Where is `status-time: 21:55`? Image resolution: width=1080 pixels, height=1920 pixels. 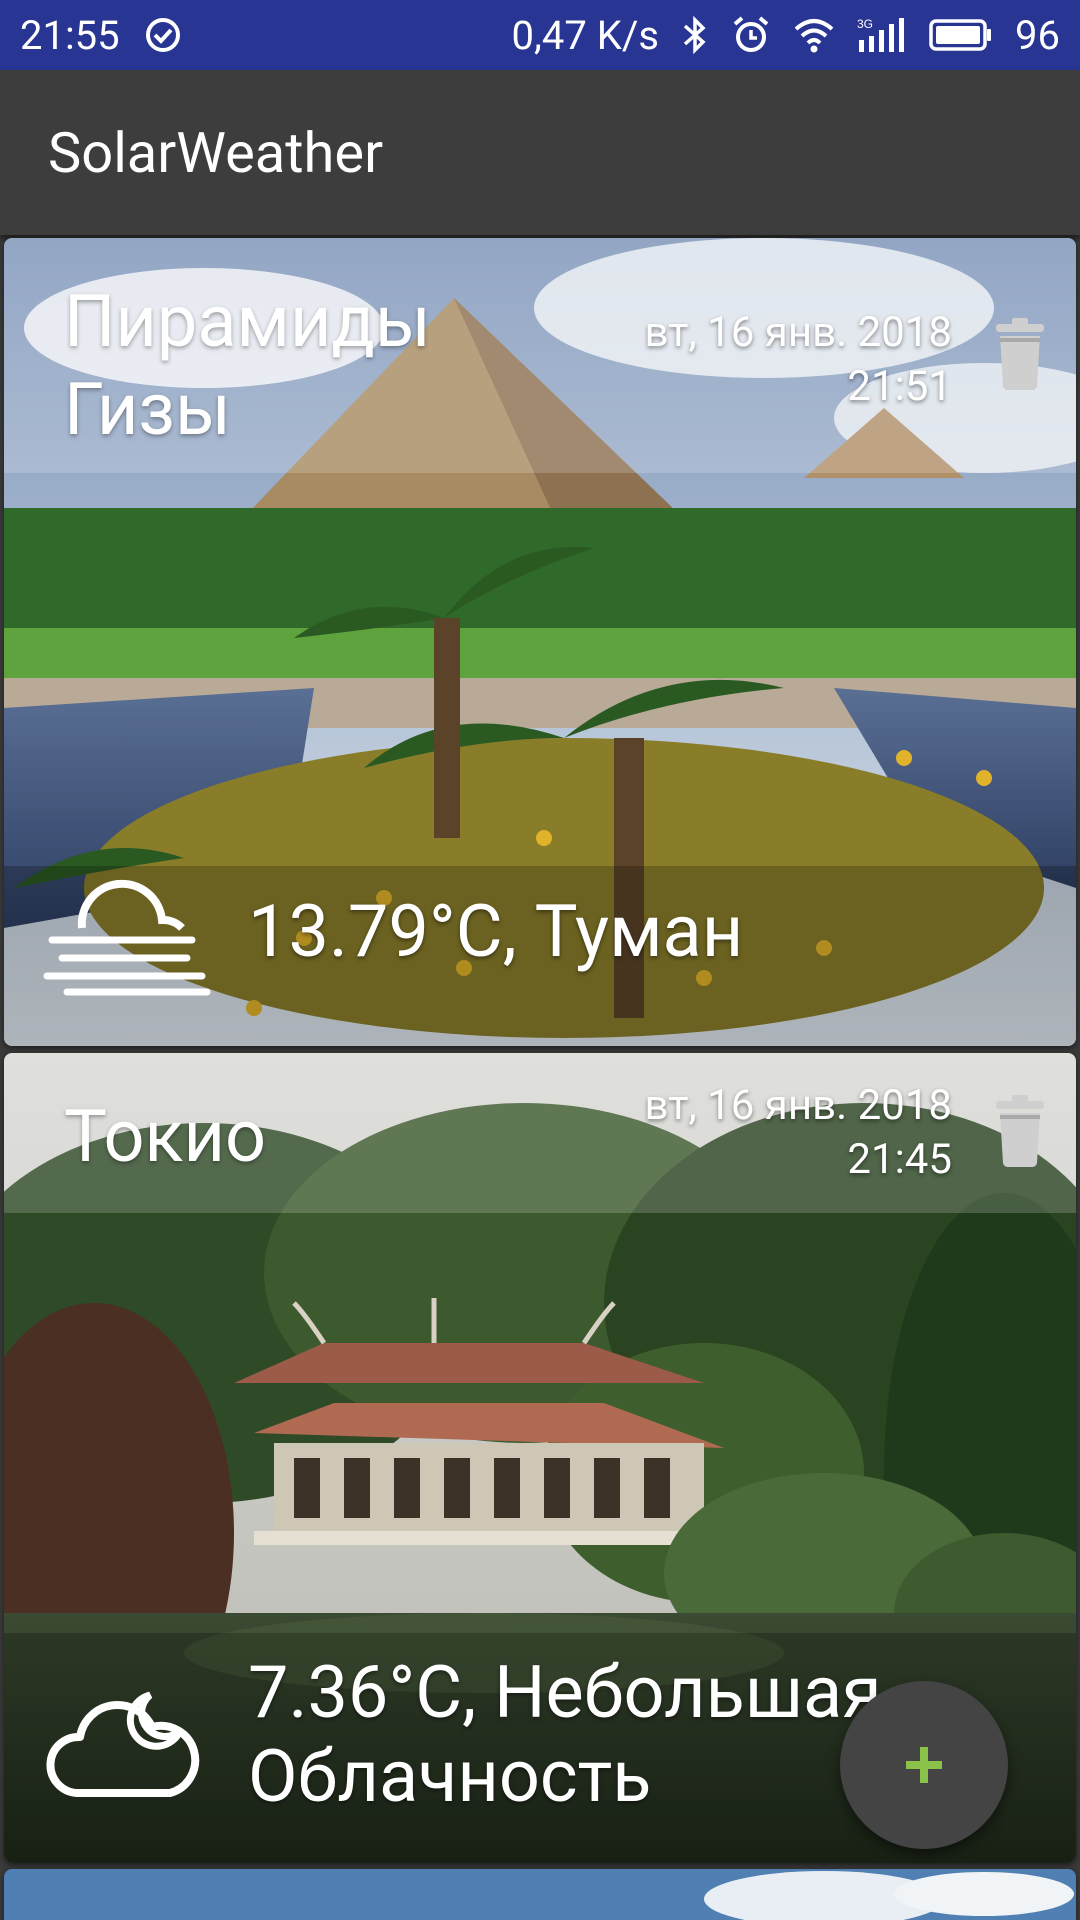 status-time: 21:55 is located at coordinates (70, 35).